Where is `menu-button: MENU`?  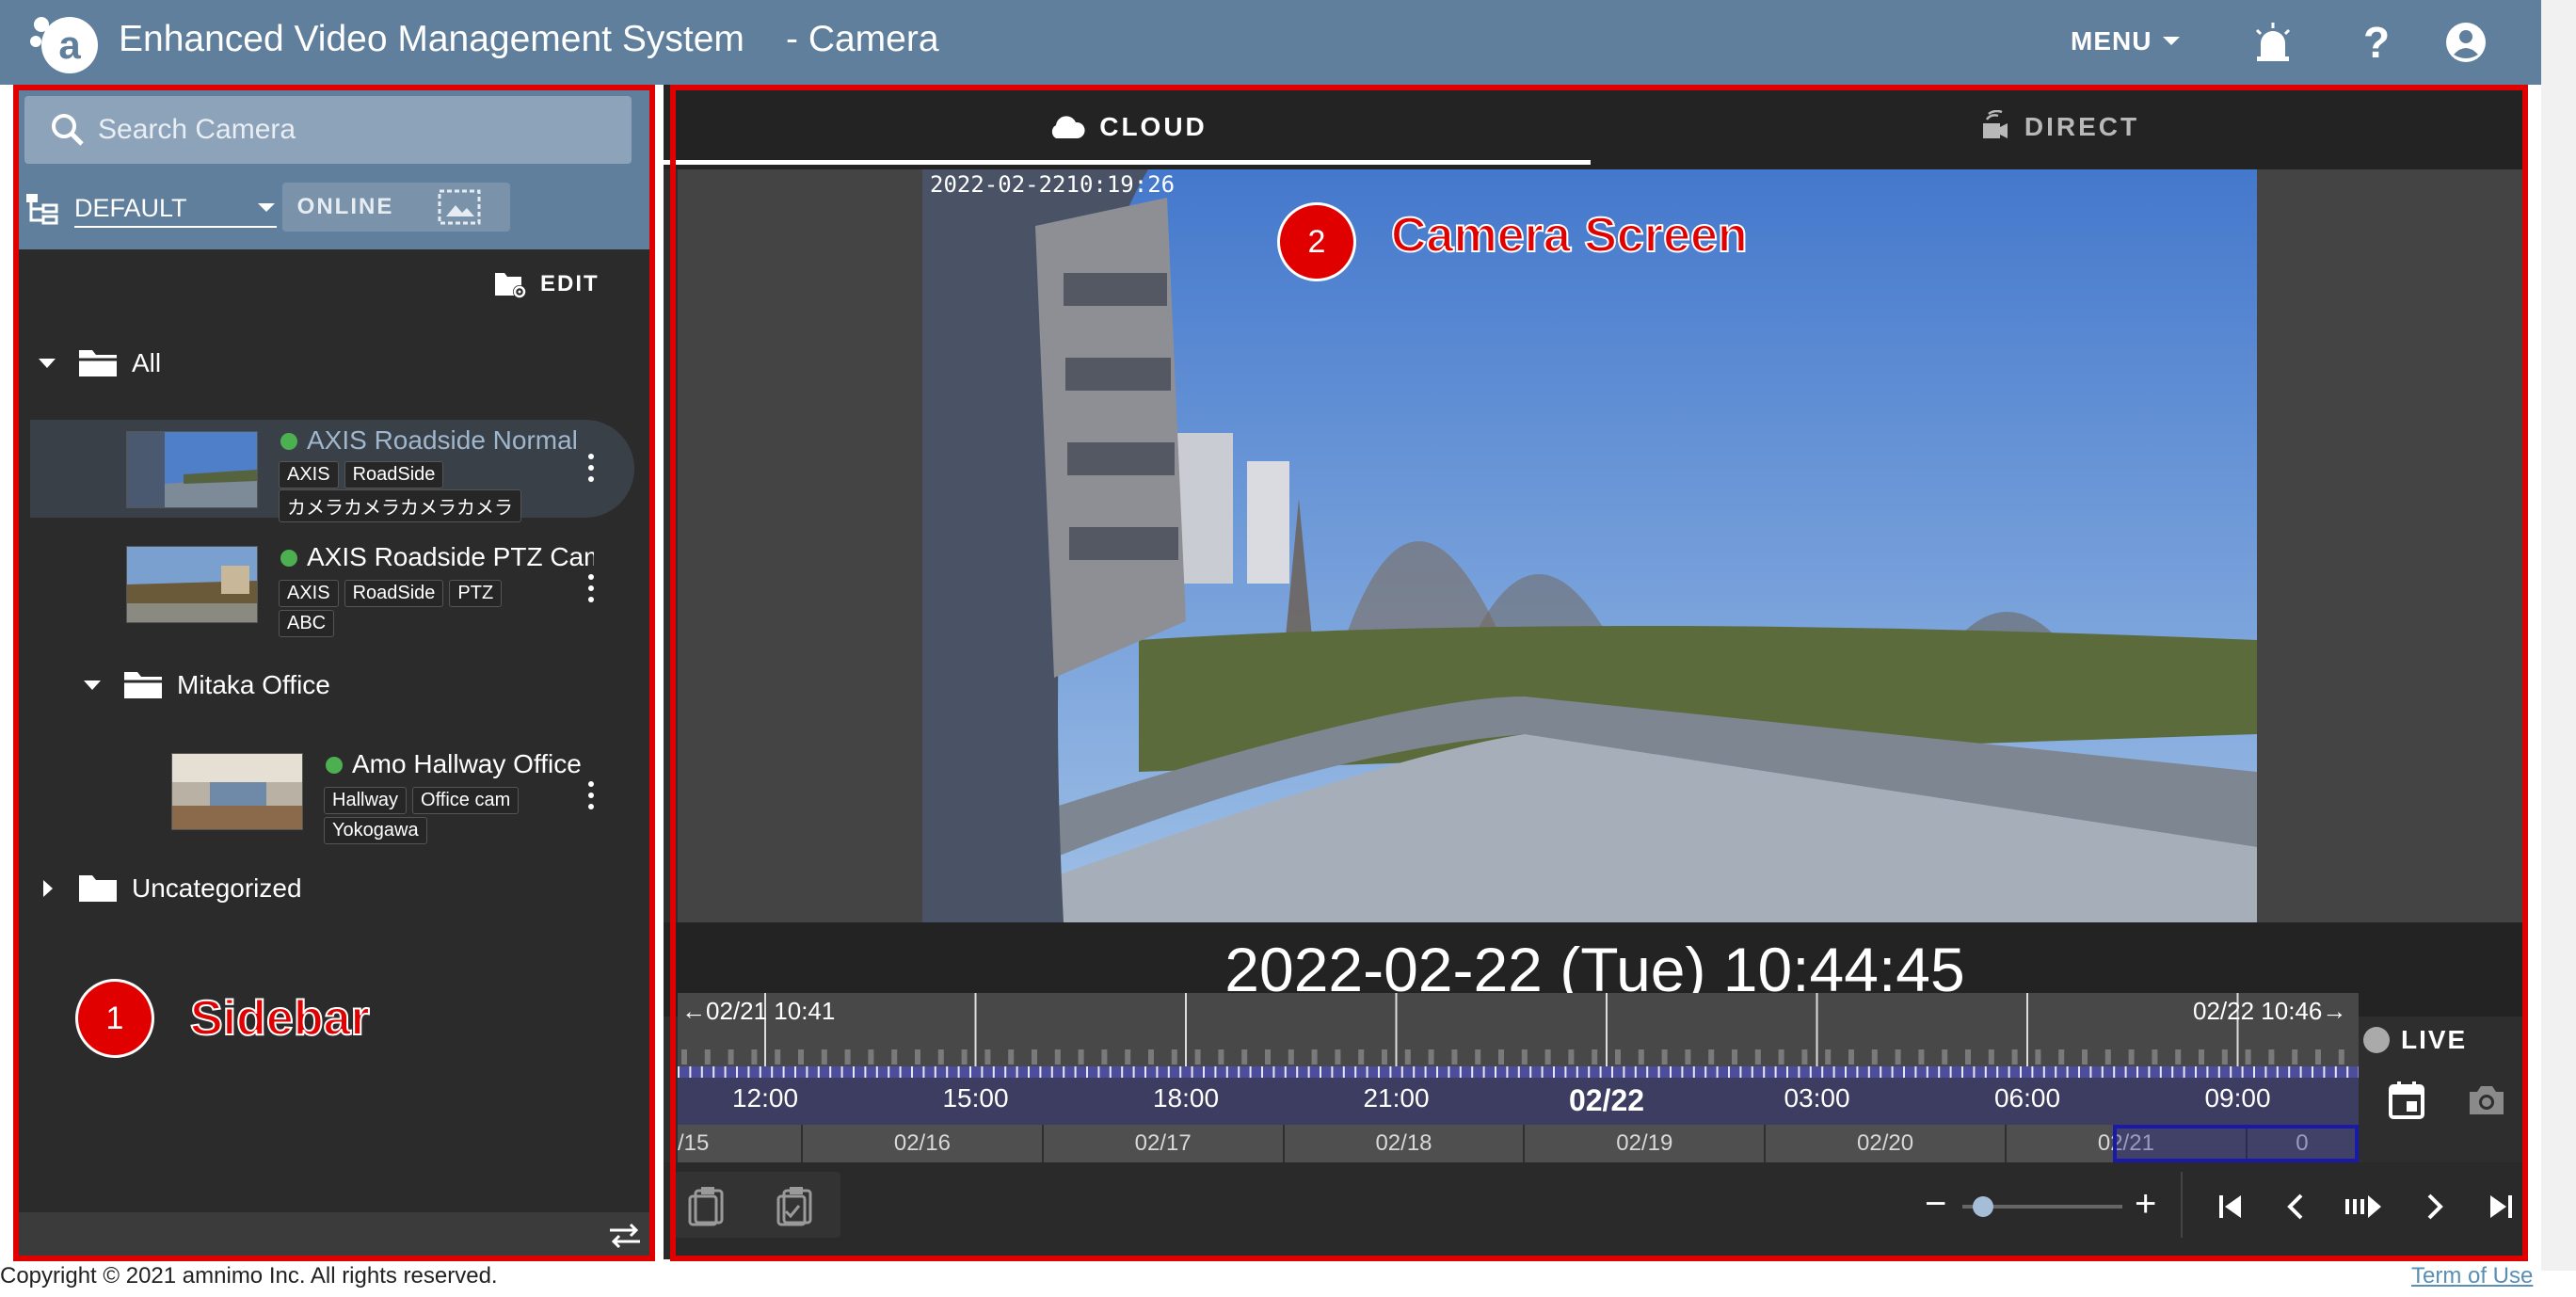 menu-button: MENU is located at coordinates (2126, 41).